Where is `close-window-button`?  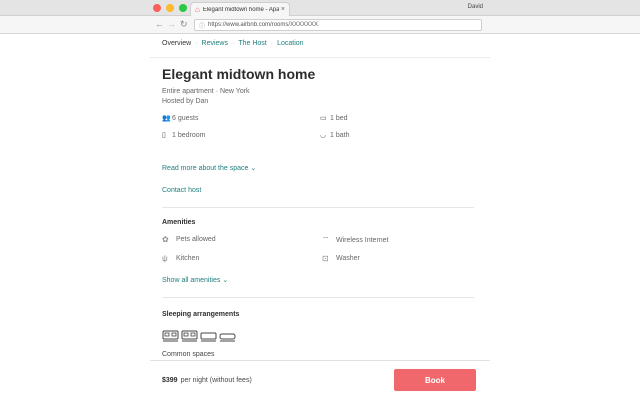 close-window-button is located at coordinates (157, 8).